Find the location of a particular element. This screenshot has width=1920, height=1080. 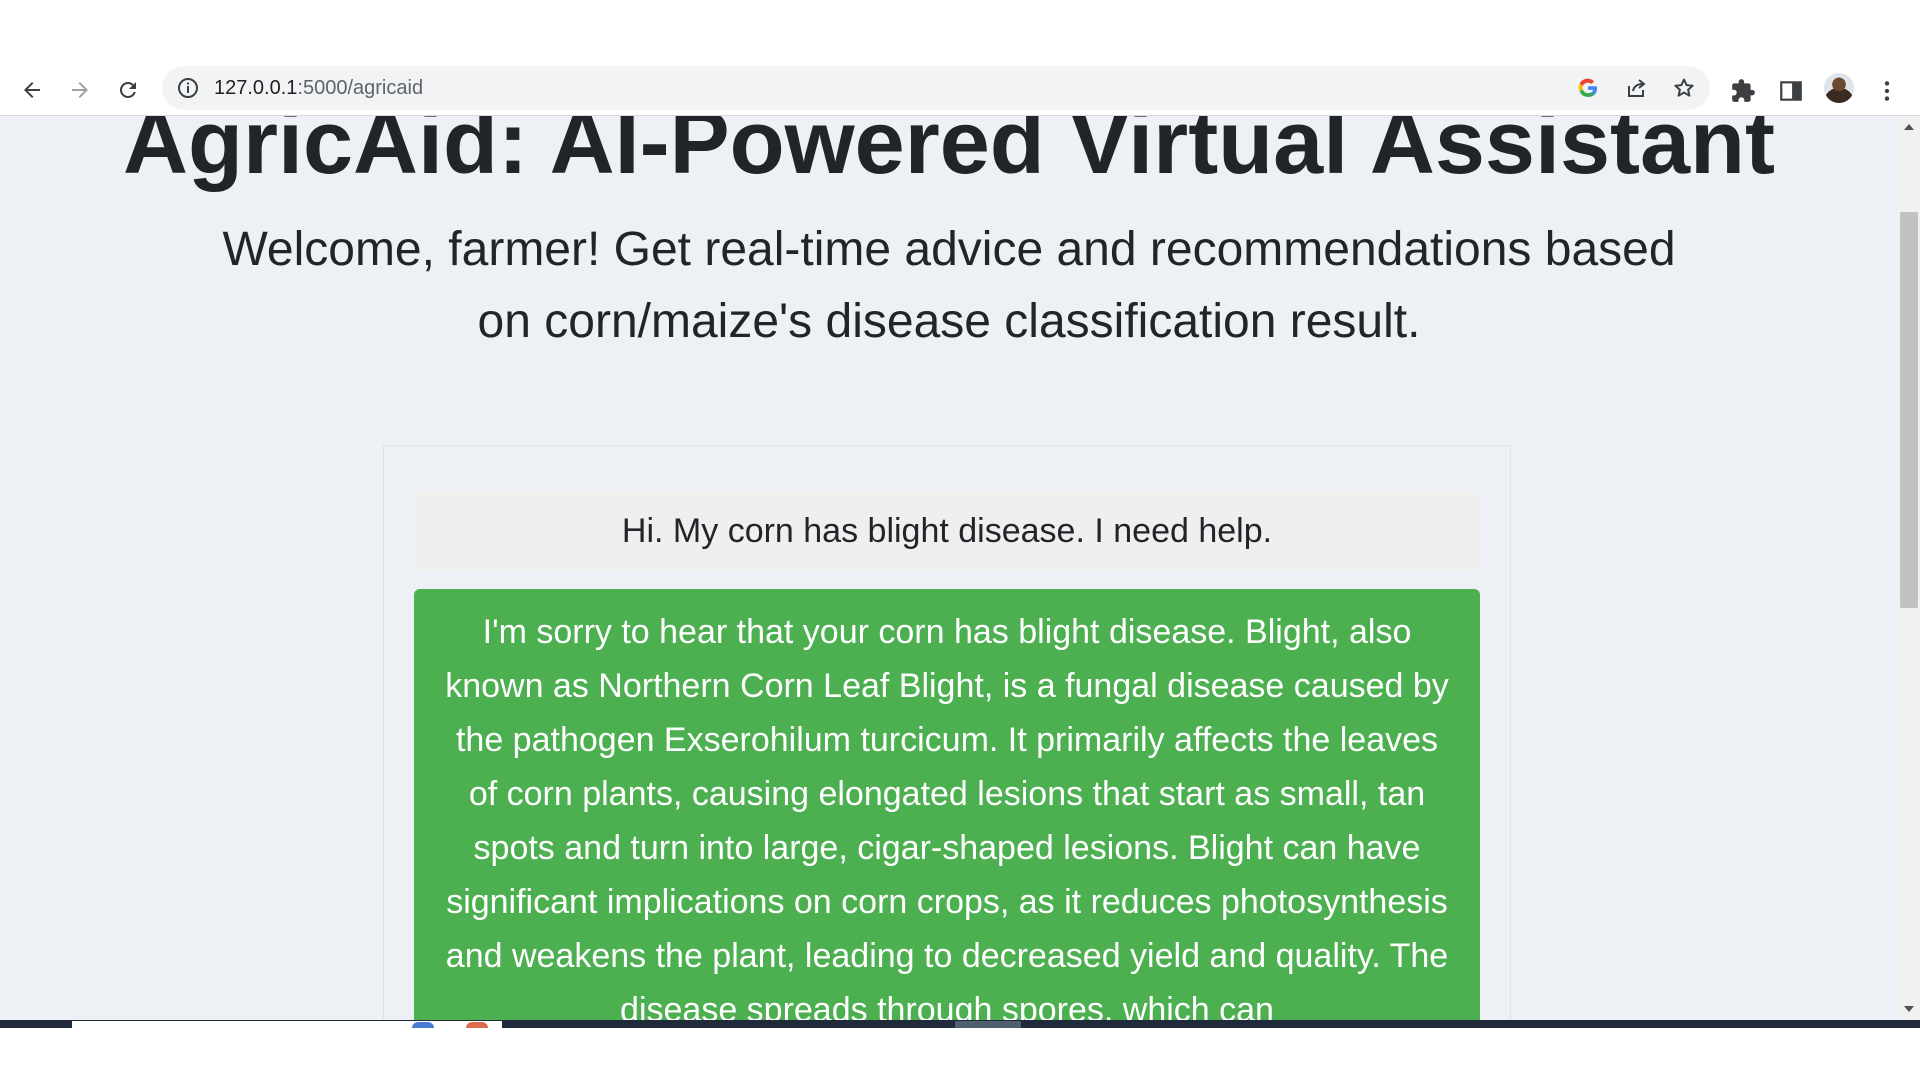

share-icon is located at coordinates (1636, 88).